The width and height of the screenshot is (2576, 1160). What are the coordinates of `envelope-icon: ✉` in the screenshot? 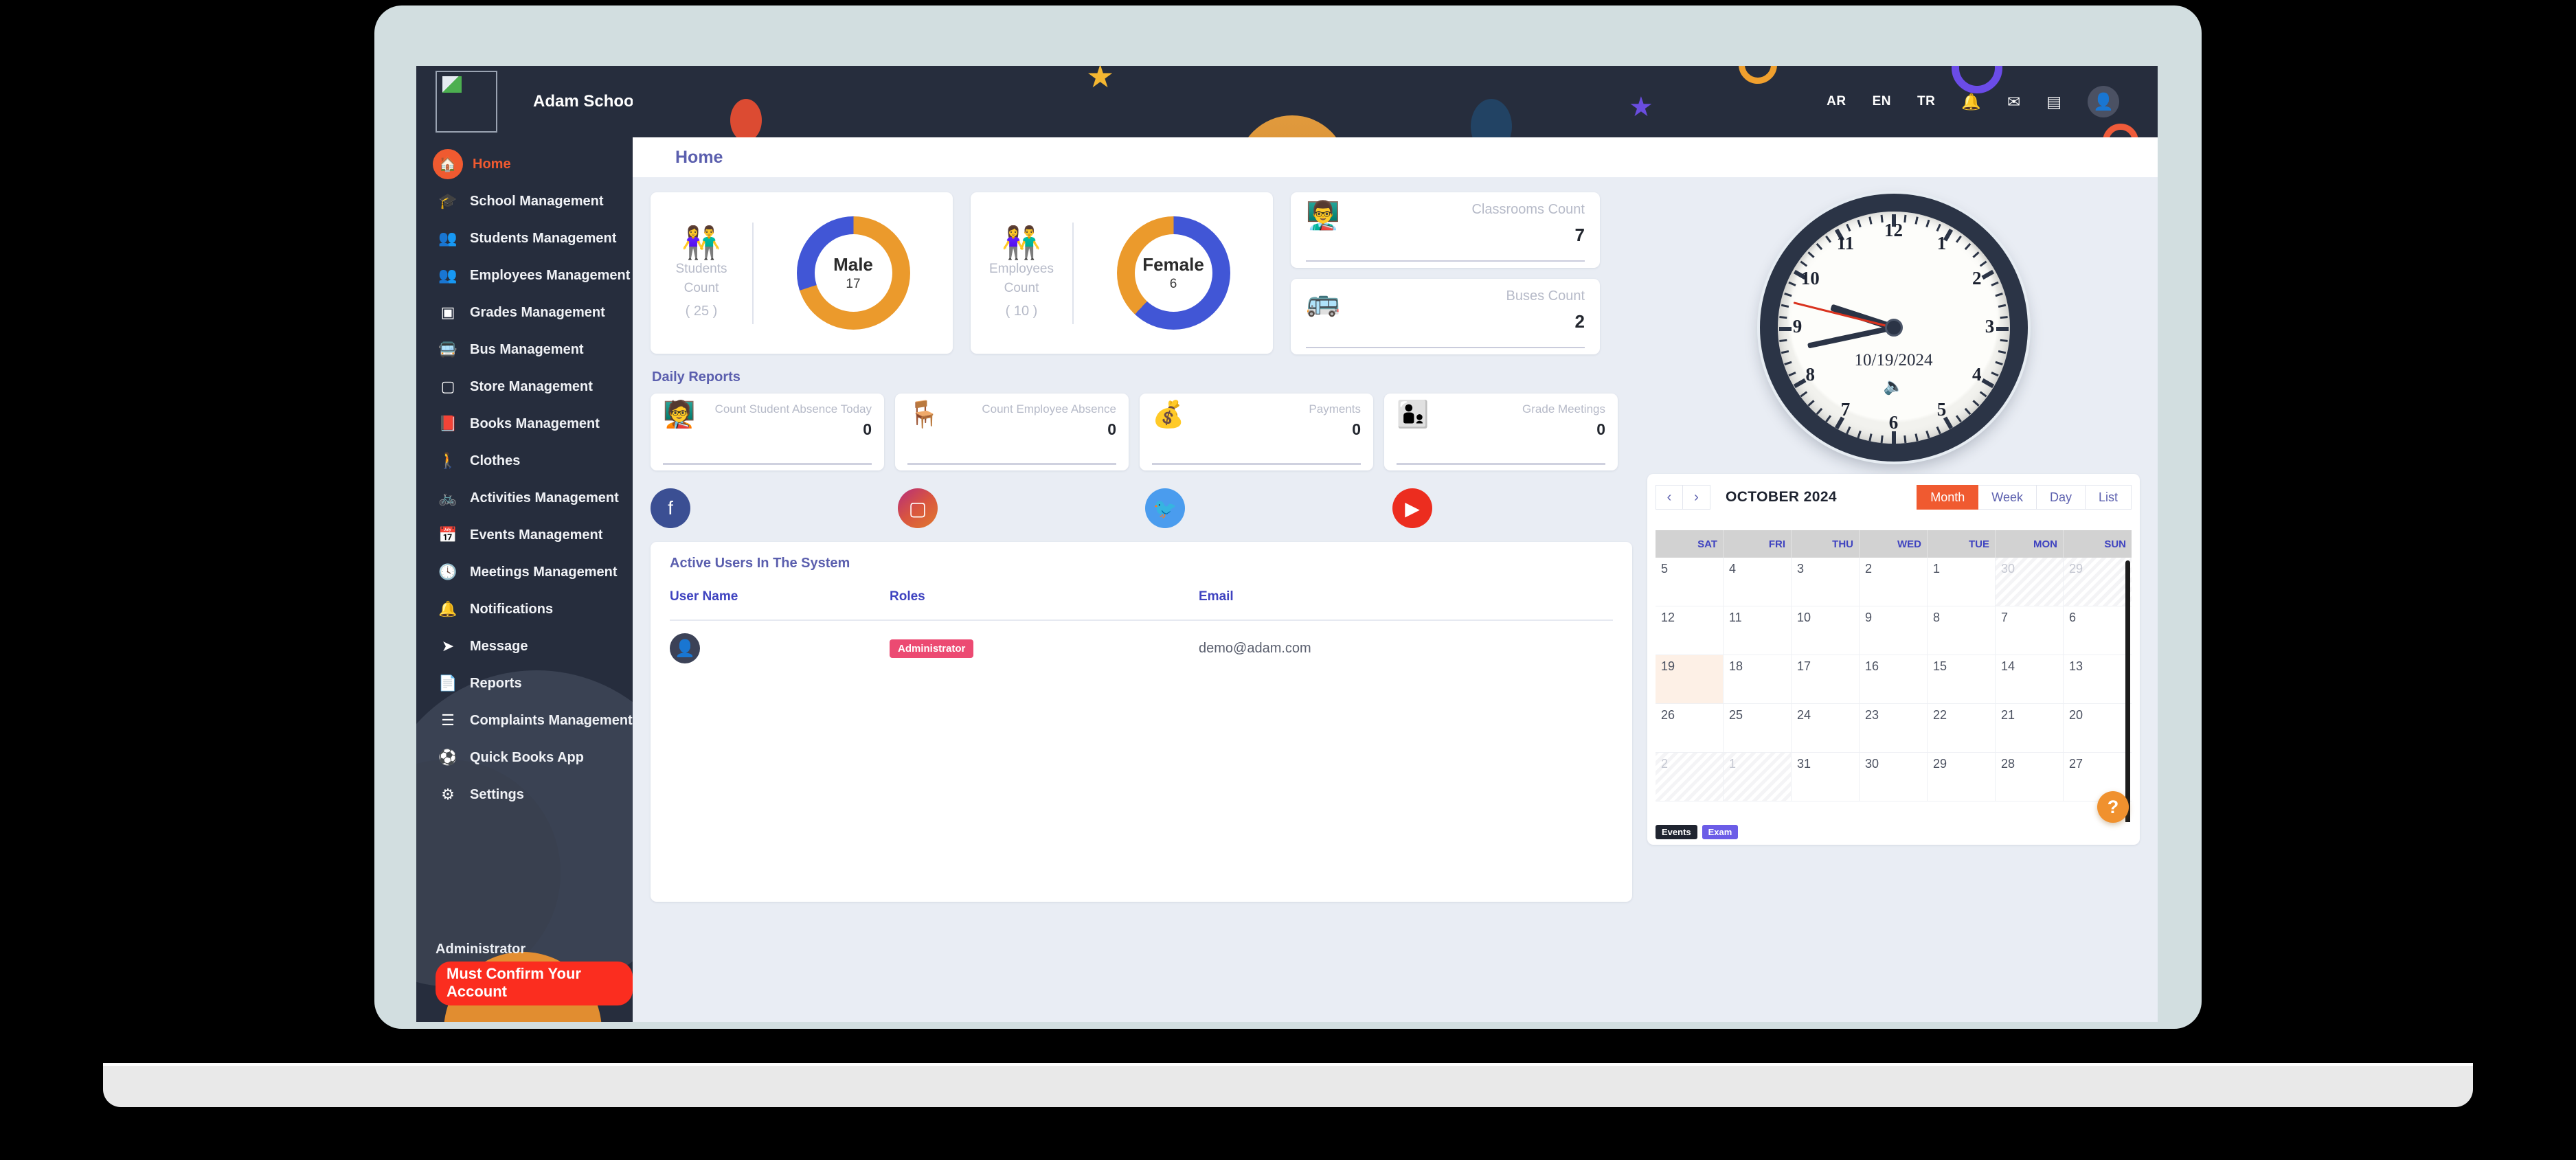 It's located at (2013, 101).